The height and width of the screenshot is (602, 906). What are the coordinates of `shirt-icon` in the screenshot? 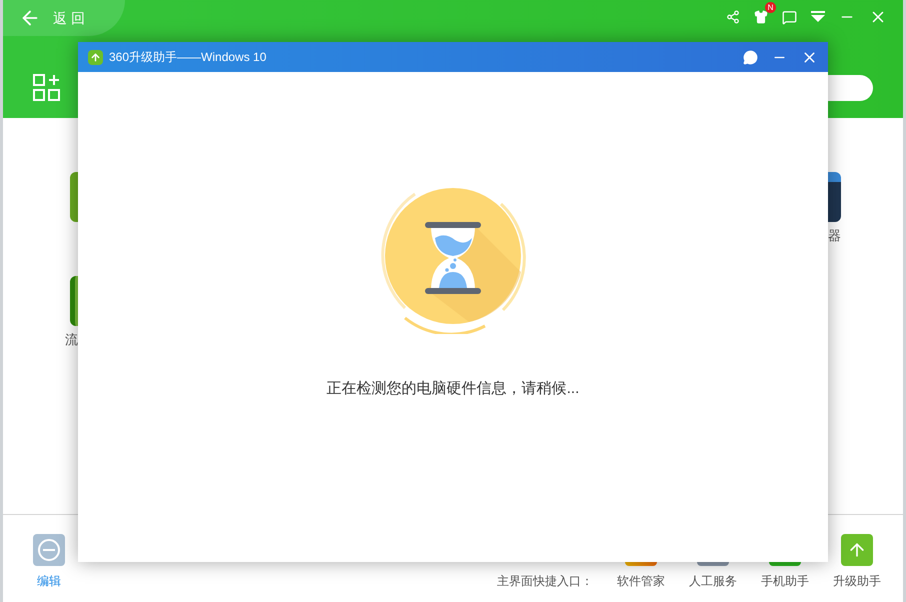 It's located at (761, 17).